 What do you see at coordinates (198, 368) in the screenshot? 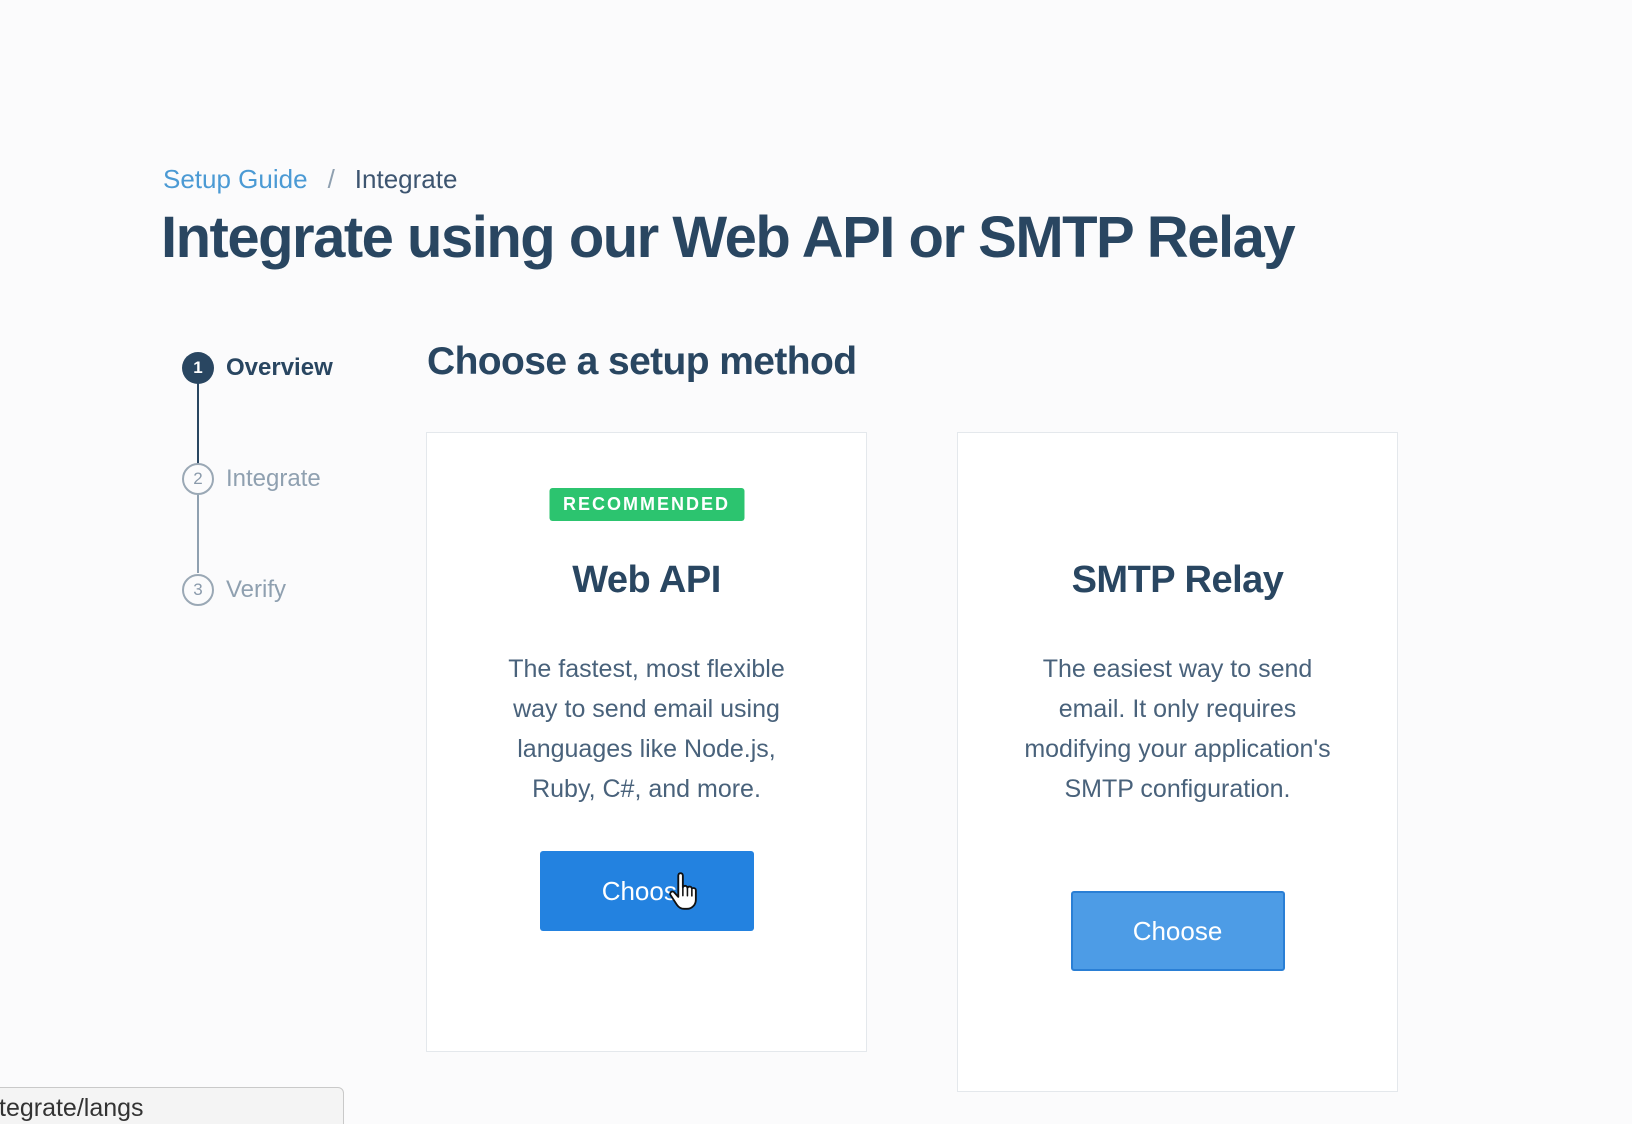
I see `step-number-1: 1` at bounding box center [198, 368].